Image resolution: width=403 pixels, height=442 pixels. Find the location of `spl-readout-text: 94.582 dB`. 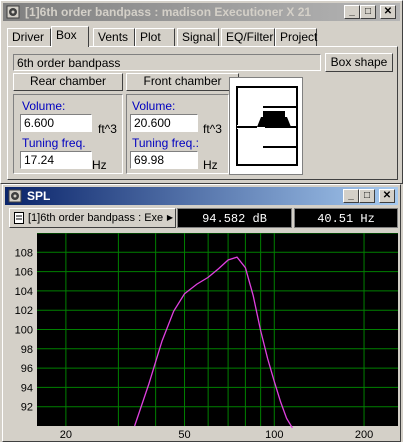

spl-readout-text: 94.582 dB is located at coordinates (234, 219).